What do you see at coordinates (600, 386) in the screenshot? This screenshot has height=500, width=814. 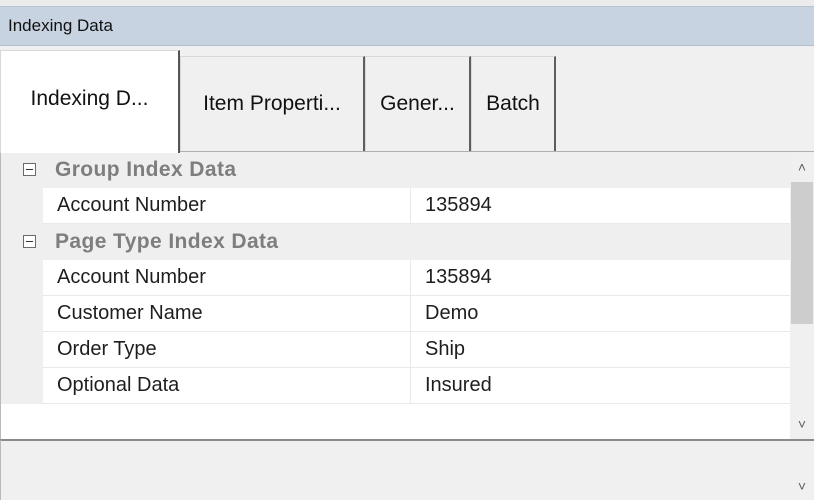 I see `property-value: Insured` at bounding box center [600, 386].